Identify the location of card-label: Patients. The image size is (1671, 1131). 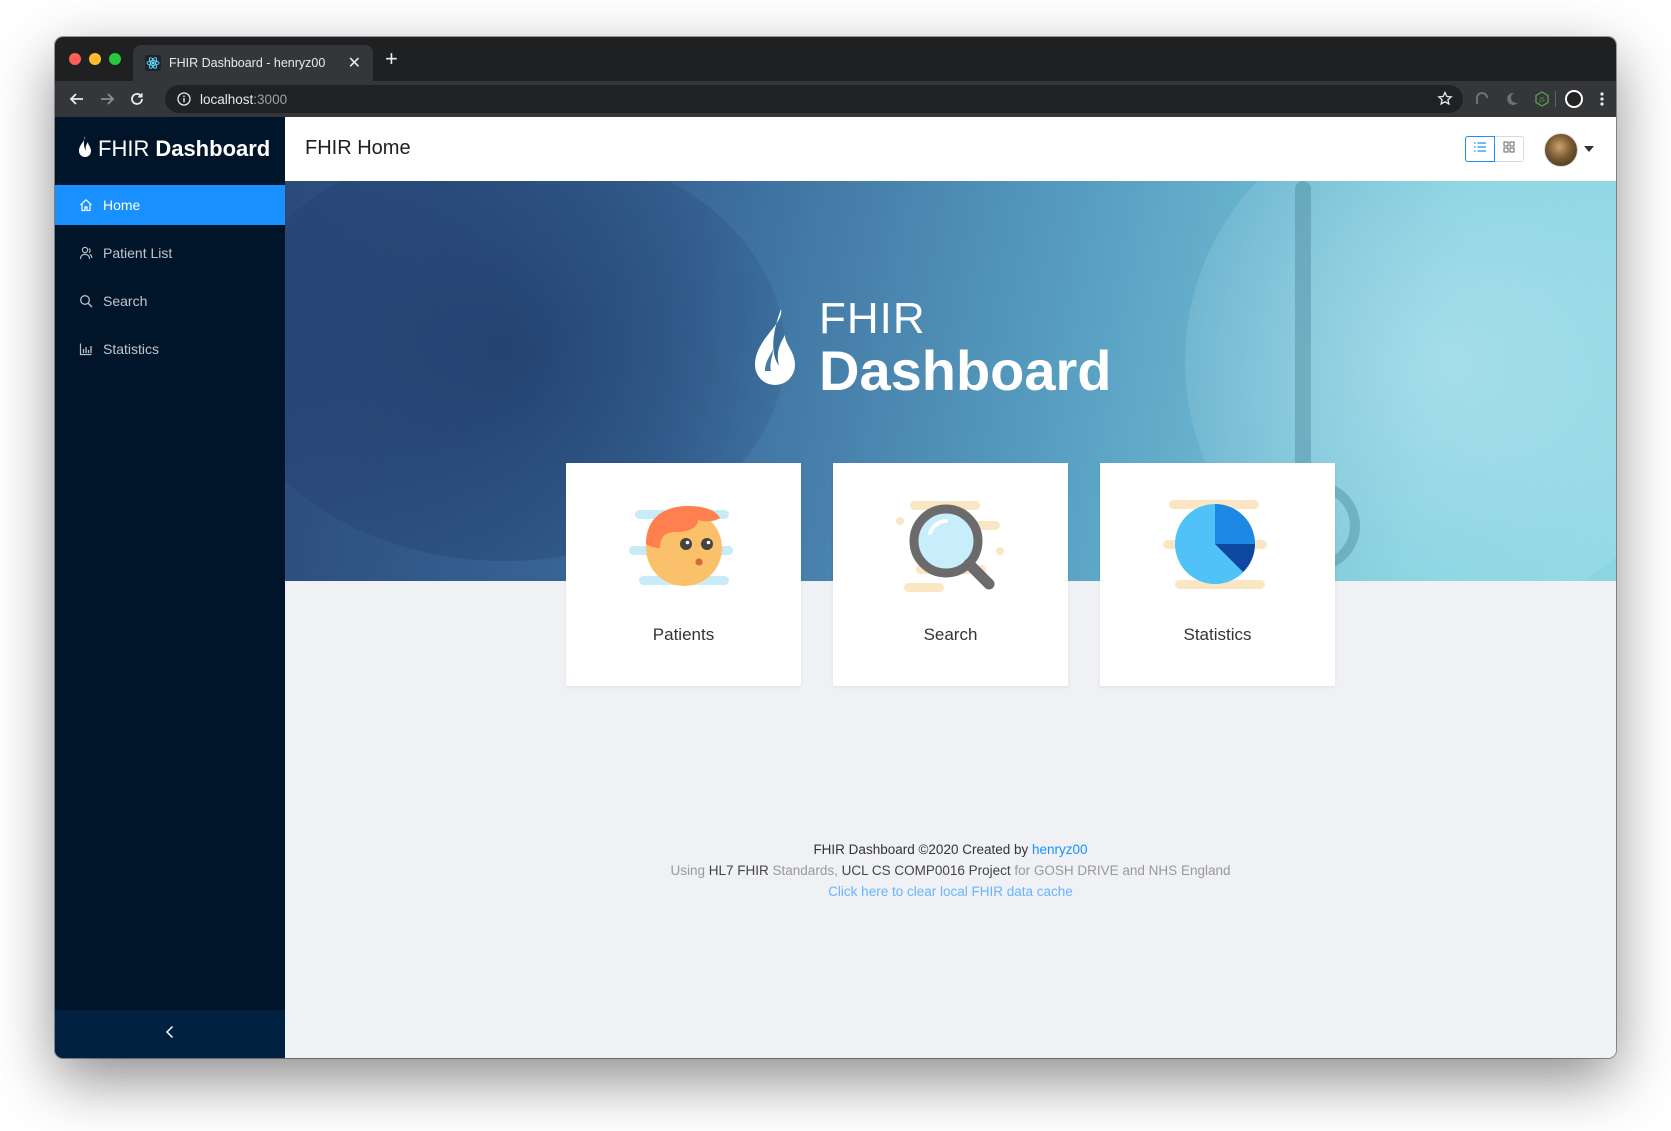
(683, 634).